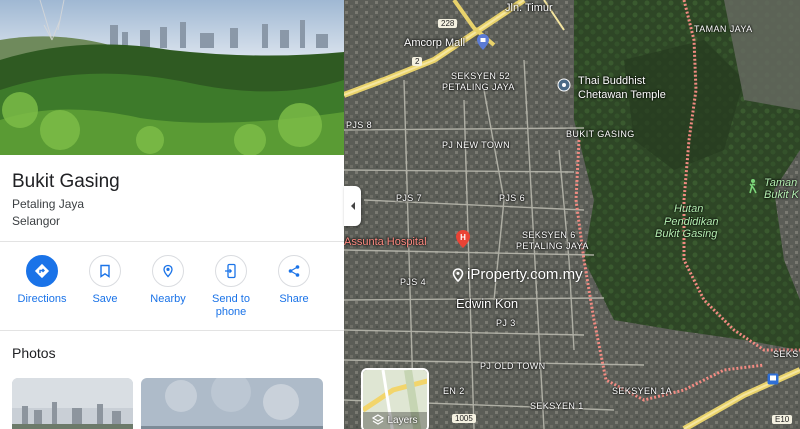 The width and height of the screenshot is (800, 429). What do you see at coordinates (786, 354) in the screenshot?
I see `area-label: SEKS` at bounding box center [786, 354].